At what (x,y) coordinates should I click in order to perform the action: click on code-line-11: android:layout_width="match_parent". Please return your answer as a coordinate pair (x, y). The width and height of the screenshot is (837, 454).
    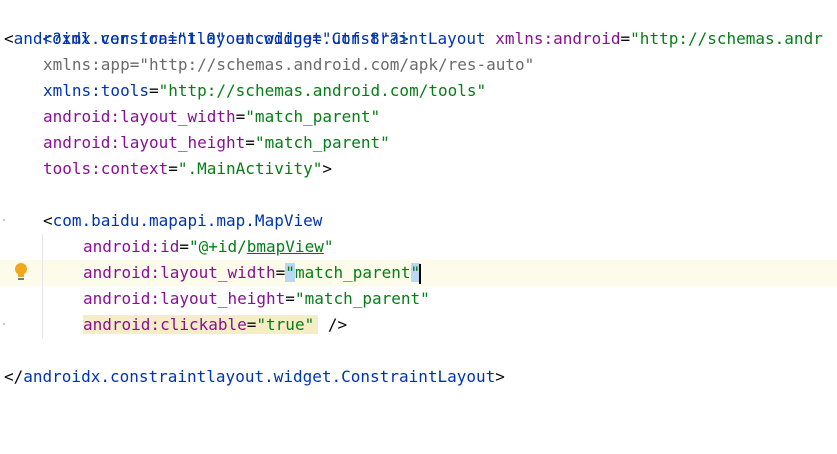
    Looking at the image, I should click on (252, 273).